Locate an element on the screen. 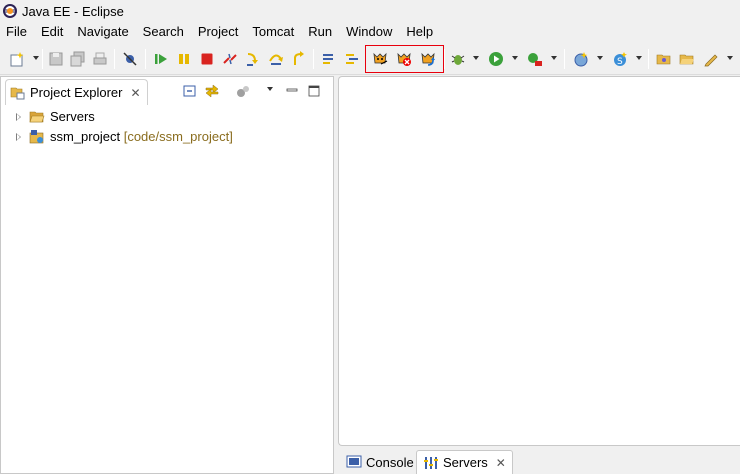  console-icon is located at coordinates (354, 461).